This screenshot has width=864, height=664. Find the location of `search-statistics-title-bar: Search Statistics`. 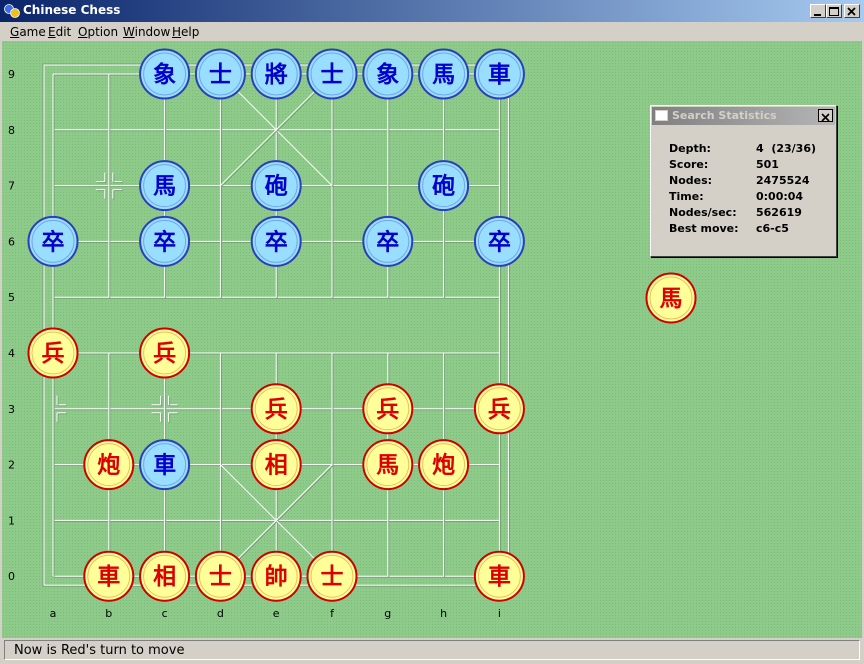

search-statistics-title-bar: Search Statistics is located at coordinates (743, 116).